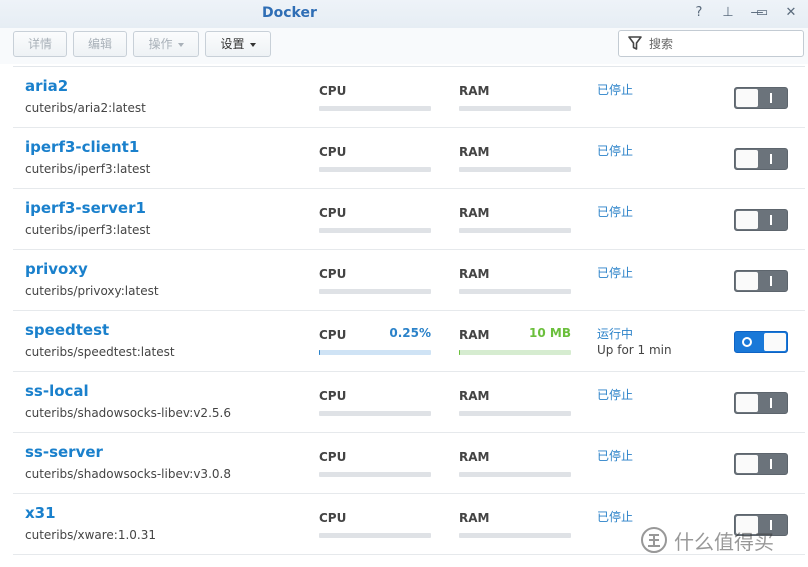  Describe the element at coordinates (615, 334) in the screenshot. I see `status-text: 运行中` at that location.